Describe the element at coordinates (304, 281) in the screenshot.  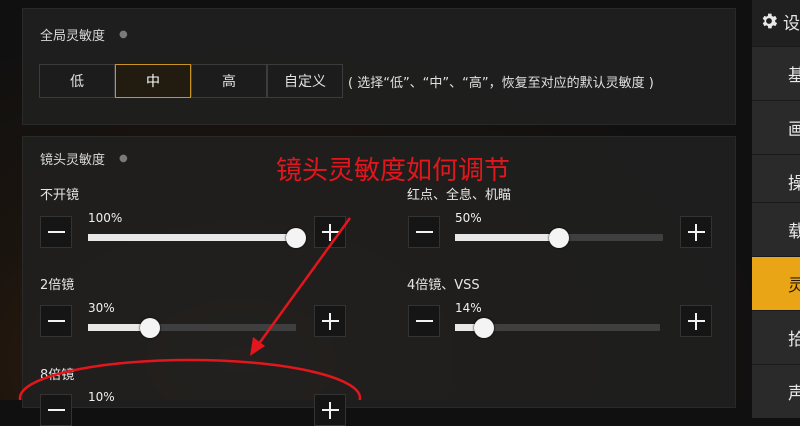
I see `annotation-arrow-line` at that location.